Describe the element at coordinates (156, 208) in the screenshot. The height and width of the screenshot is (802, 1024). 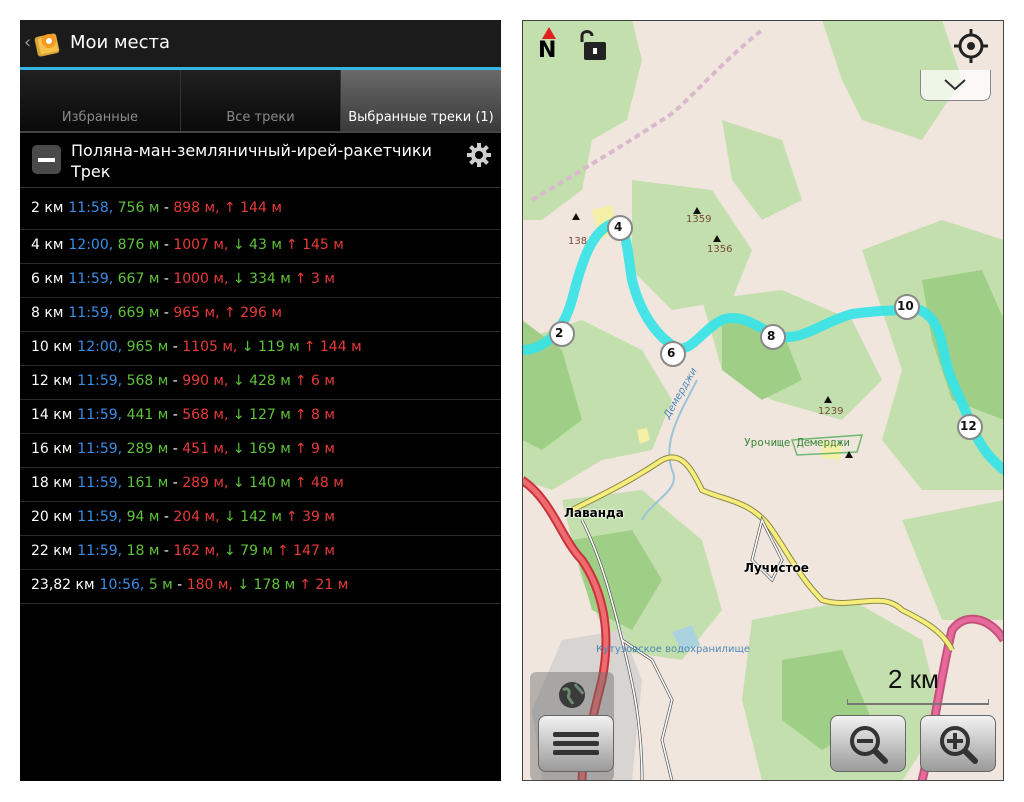
I see `segment-text: 2 км 11:58, 756 м - 898 м, ↑ 144 м` at that location.